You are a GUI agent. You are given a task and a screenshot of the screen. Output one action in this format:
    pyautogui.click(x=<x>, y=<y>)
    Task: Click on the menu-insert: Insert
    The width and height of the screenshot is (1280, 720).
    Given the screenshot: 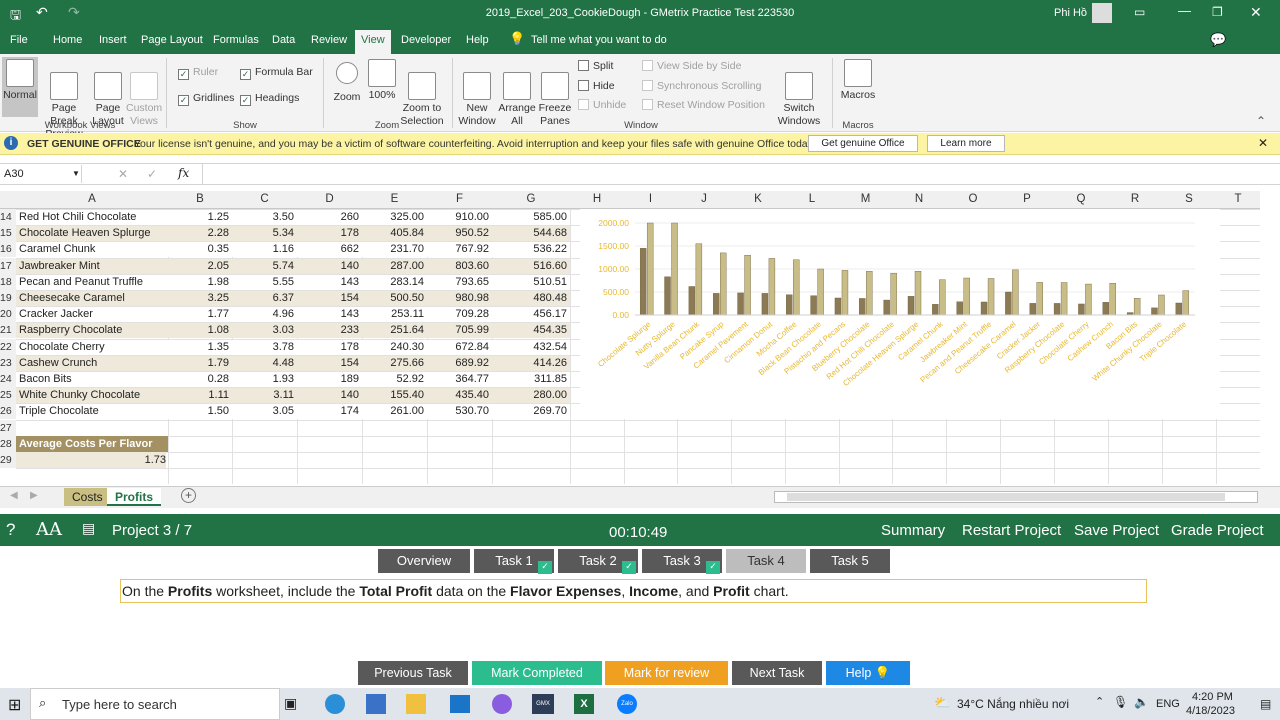 What is the action you would take?
    pyautogui.click(x=113, y=40)
    